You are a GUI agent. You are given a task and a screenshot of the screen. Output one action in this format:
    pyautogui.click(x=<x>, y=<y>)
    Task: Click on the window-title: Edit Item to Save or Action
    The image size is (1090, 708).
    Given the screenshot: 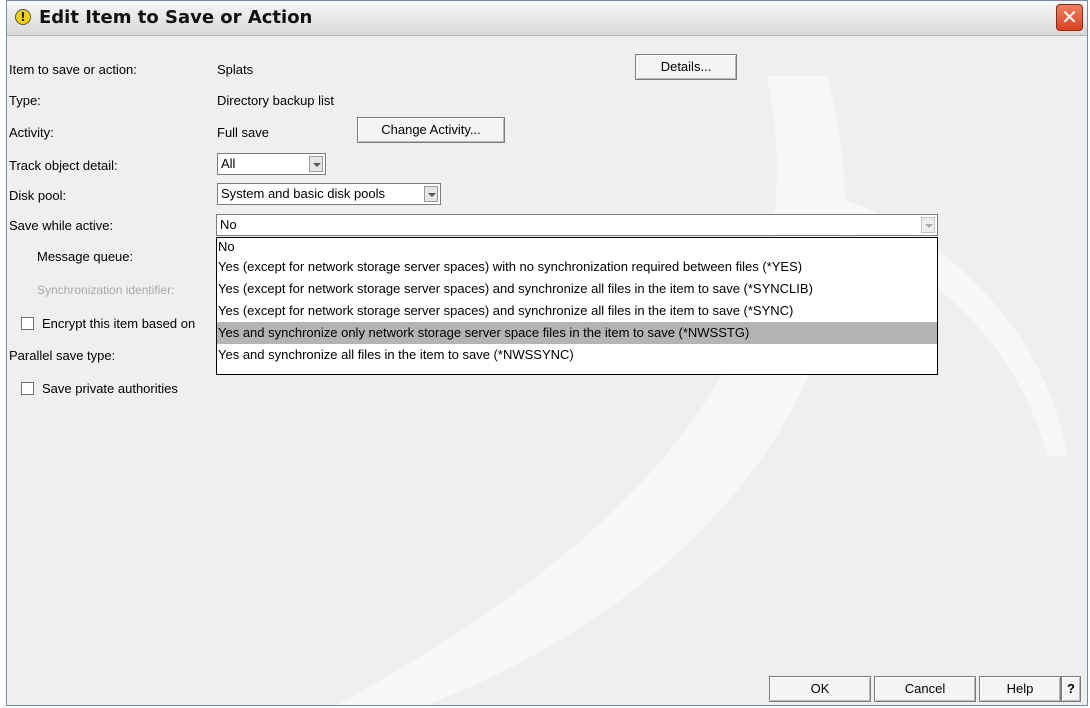 What is the action you would take?
    pyautogui.click(x=176, y=17)
    